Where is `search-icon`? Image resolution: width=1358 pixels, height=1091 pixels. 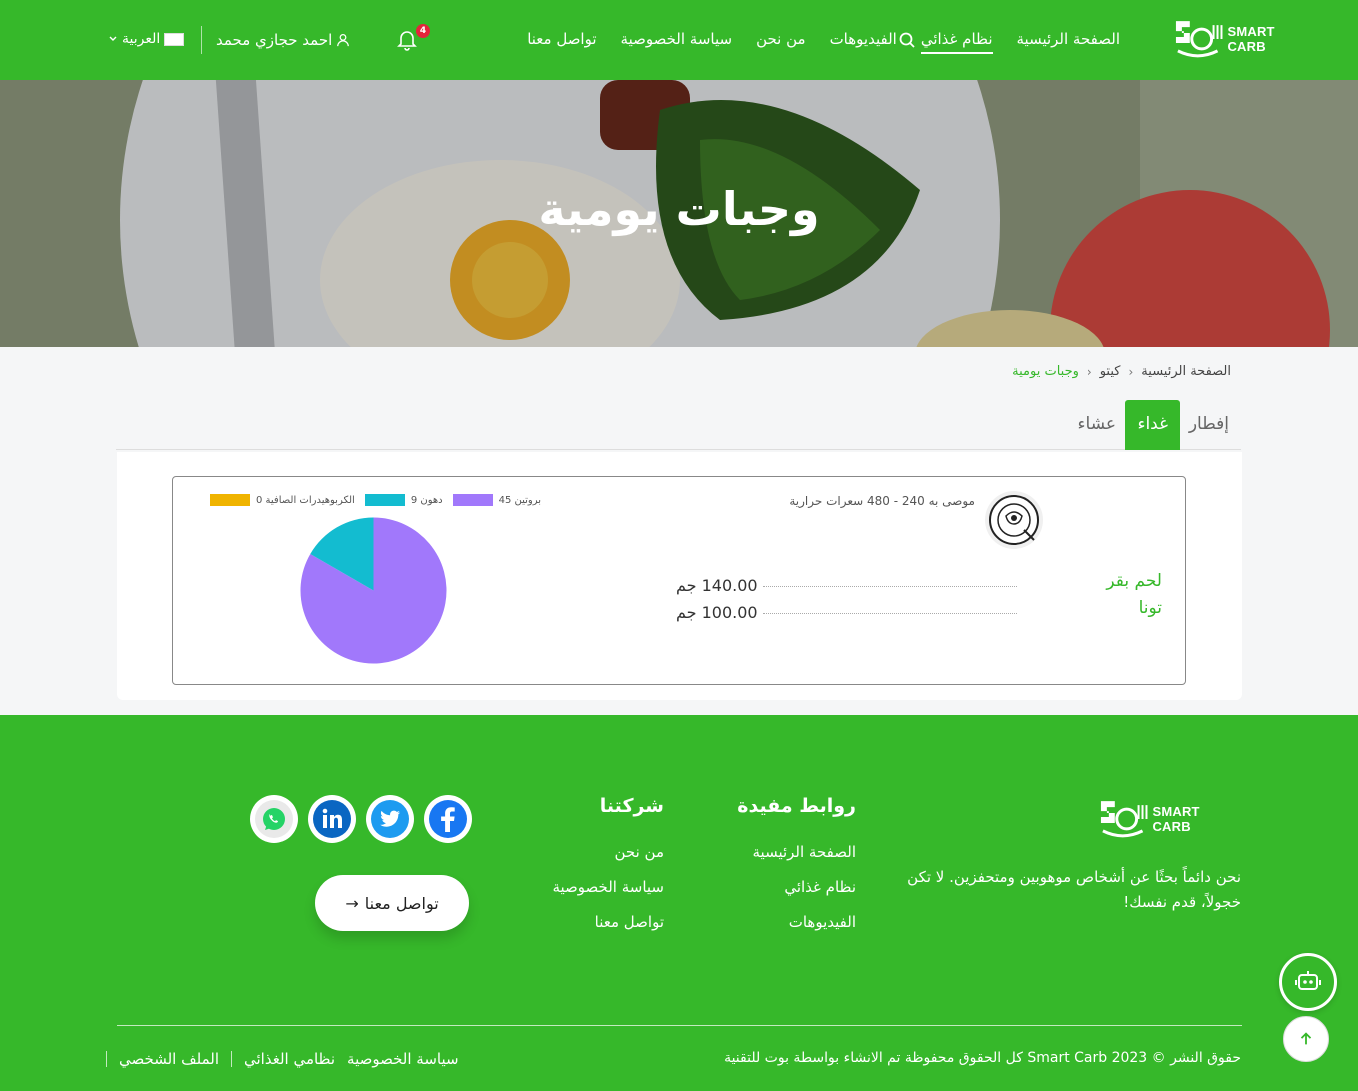 search-icon is located at coordinates (907, 40).